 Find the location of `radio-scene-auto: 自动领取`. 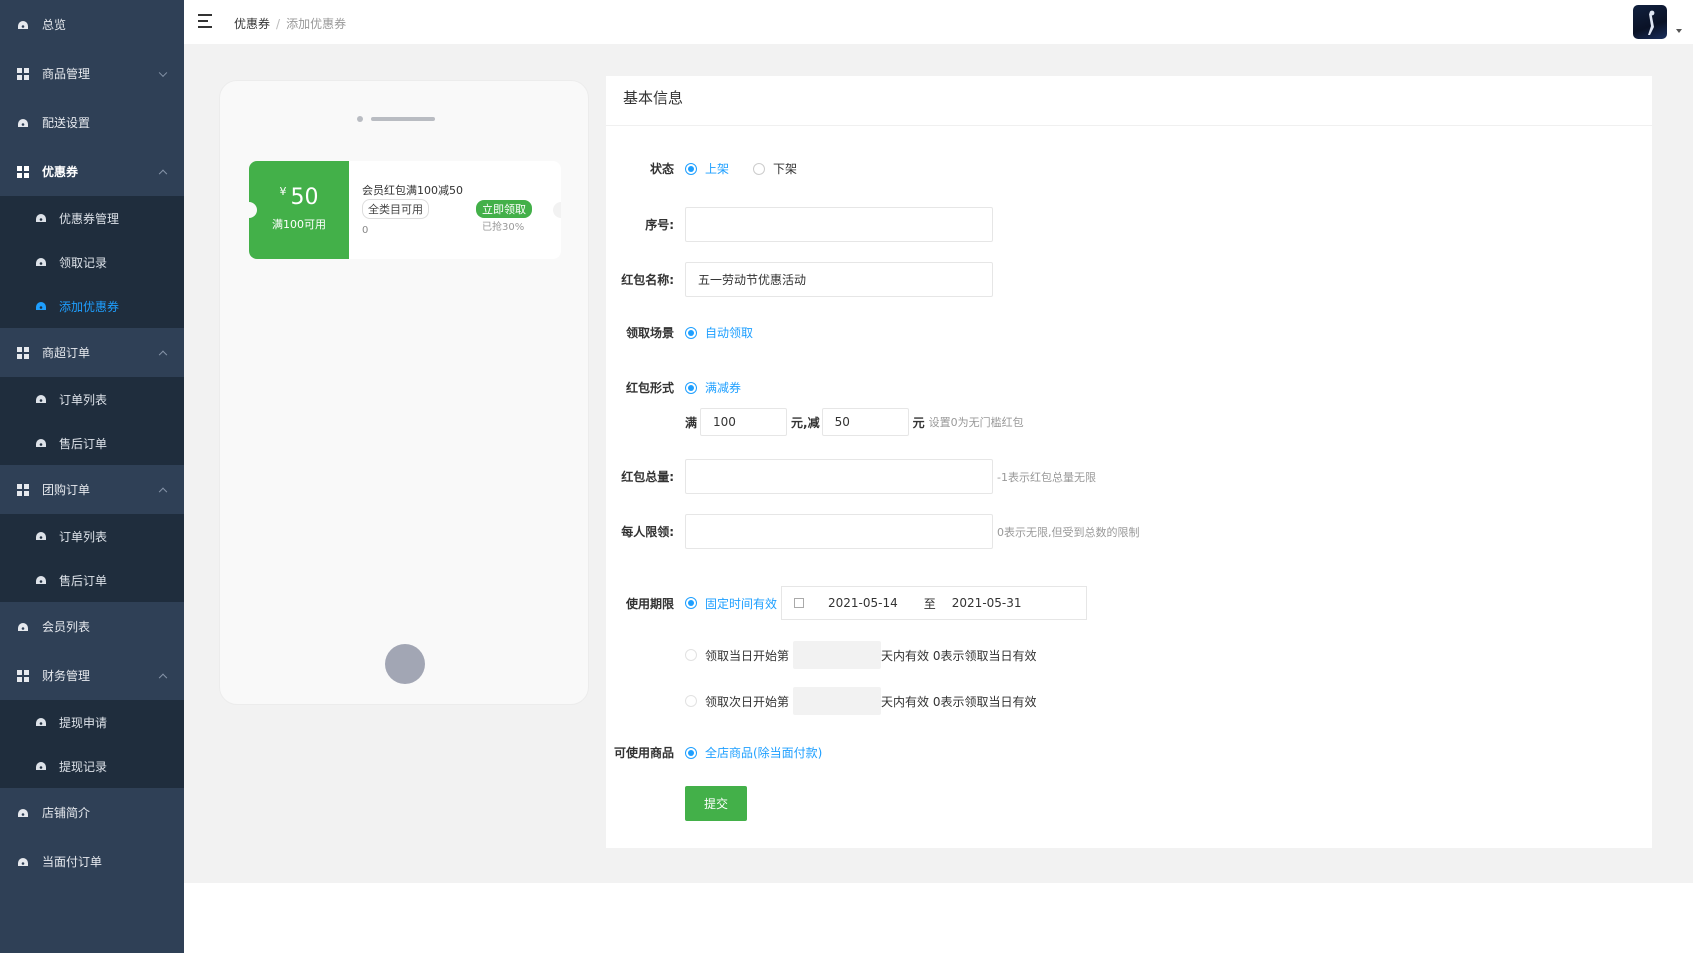

radio-scene-auto: 自动领取 is located at coordinates (719, 332).